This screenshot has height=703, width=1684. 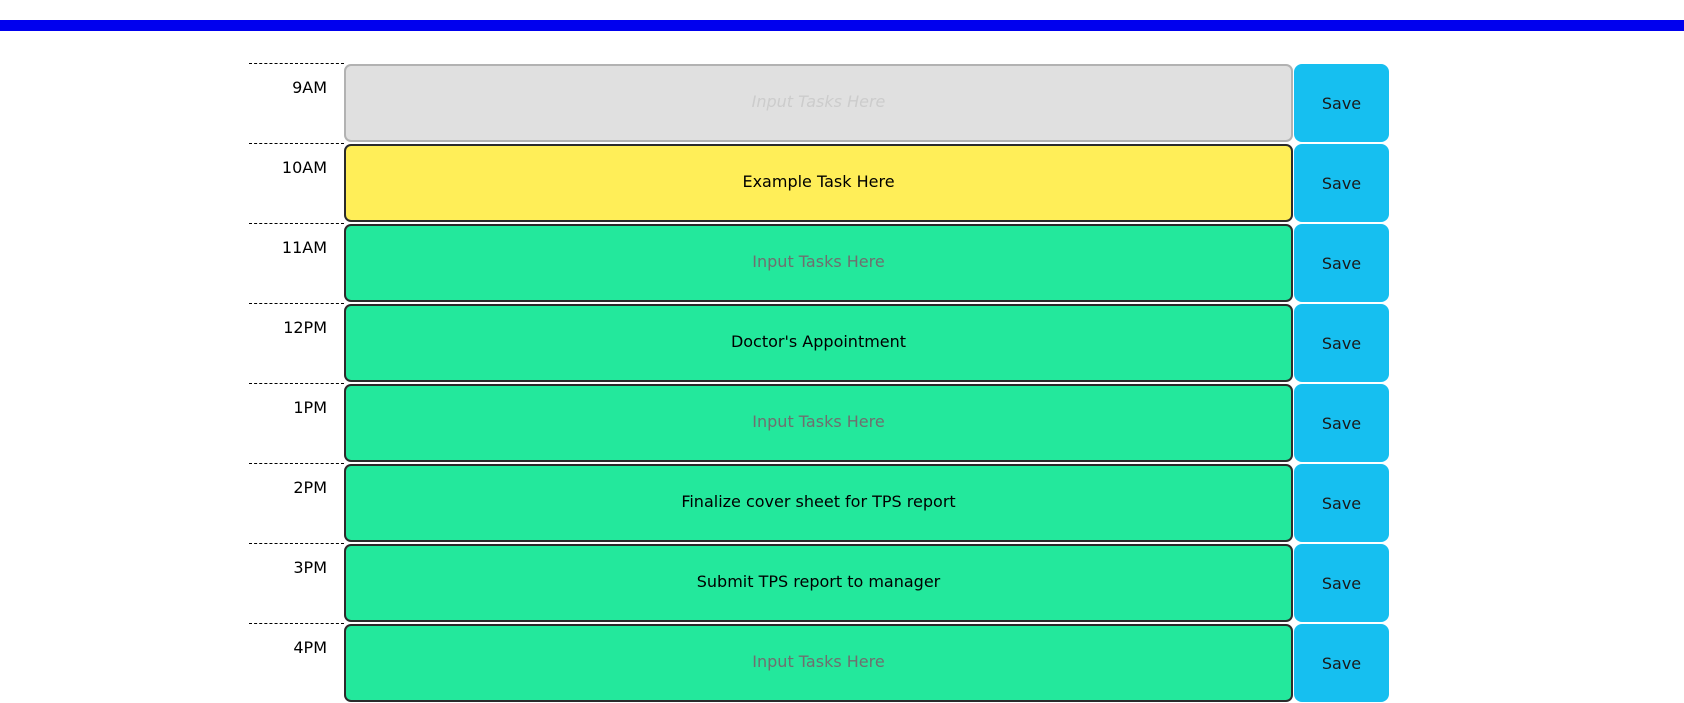 I want to click on time-block-4pm: 4PM Save, so click(x=819, y=663).